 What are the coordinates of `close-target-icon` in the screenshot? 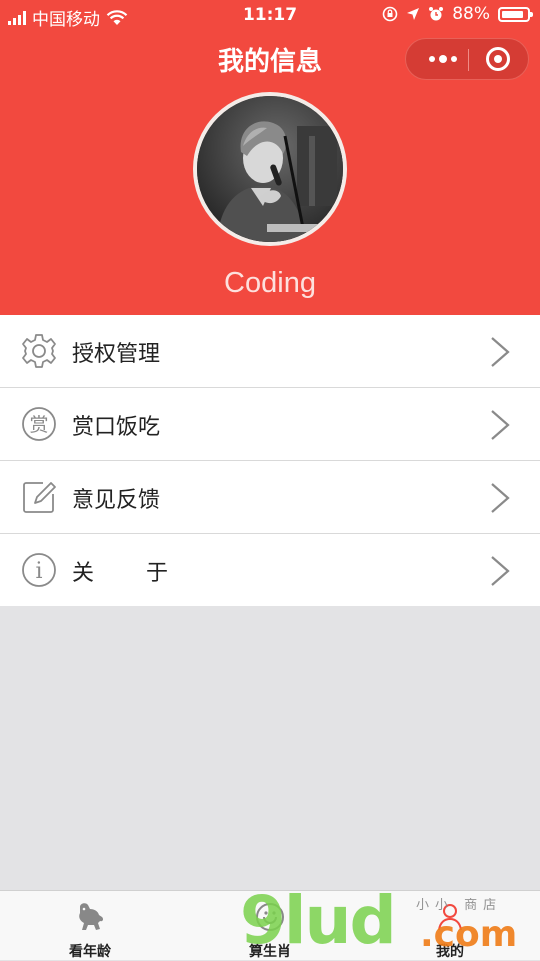 It's located at (498, 59).